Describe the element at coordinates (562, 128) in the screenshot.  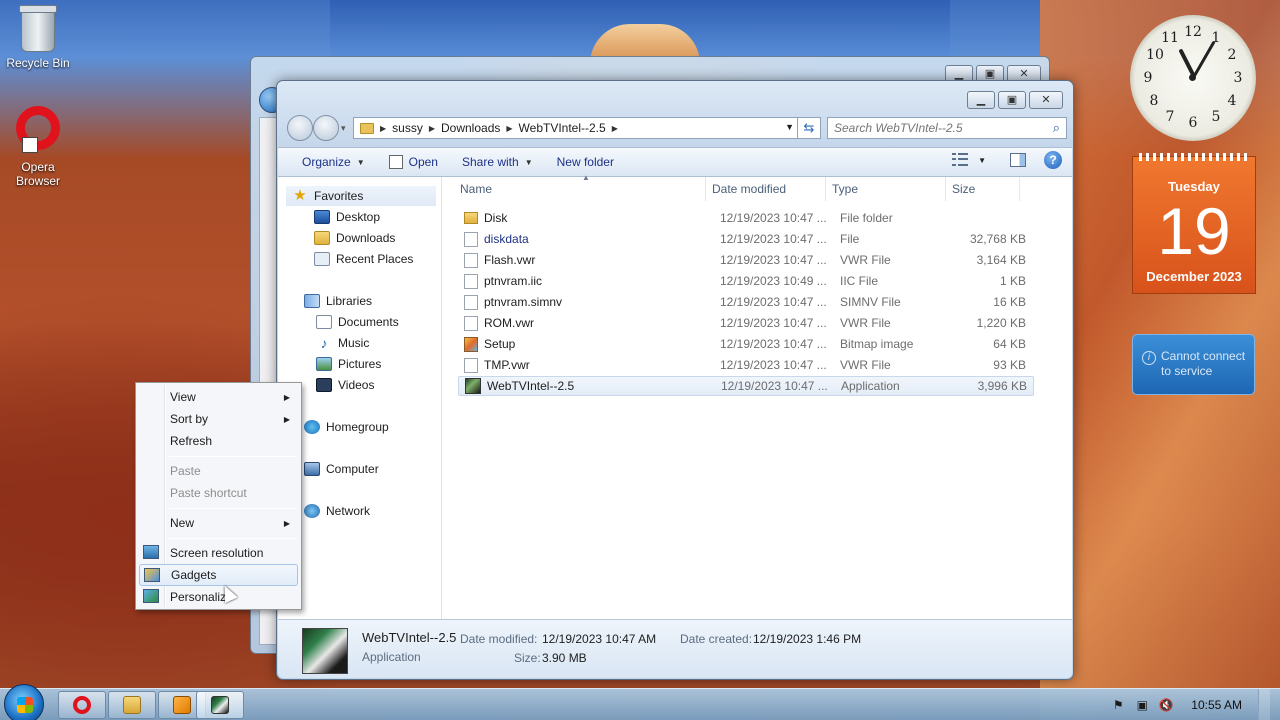
I see `breadcrumb-item: WebTVIntel--2.5` at that location.